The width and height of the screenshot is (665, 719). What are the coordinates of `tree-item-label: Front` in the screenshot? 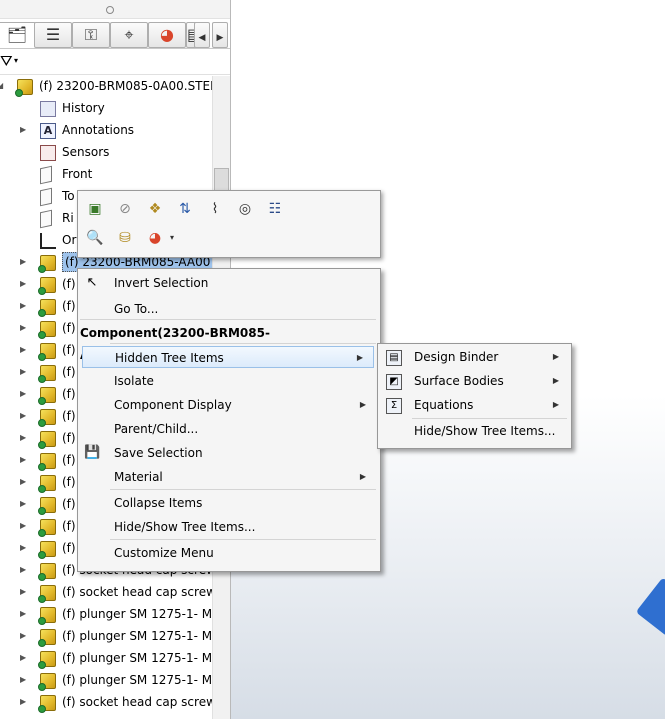 It's located at (77, 174).